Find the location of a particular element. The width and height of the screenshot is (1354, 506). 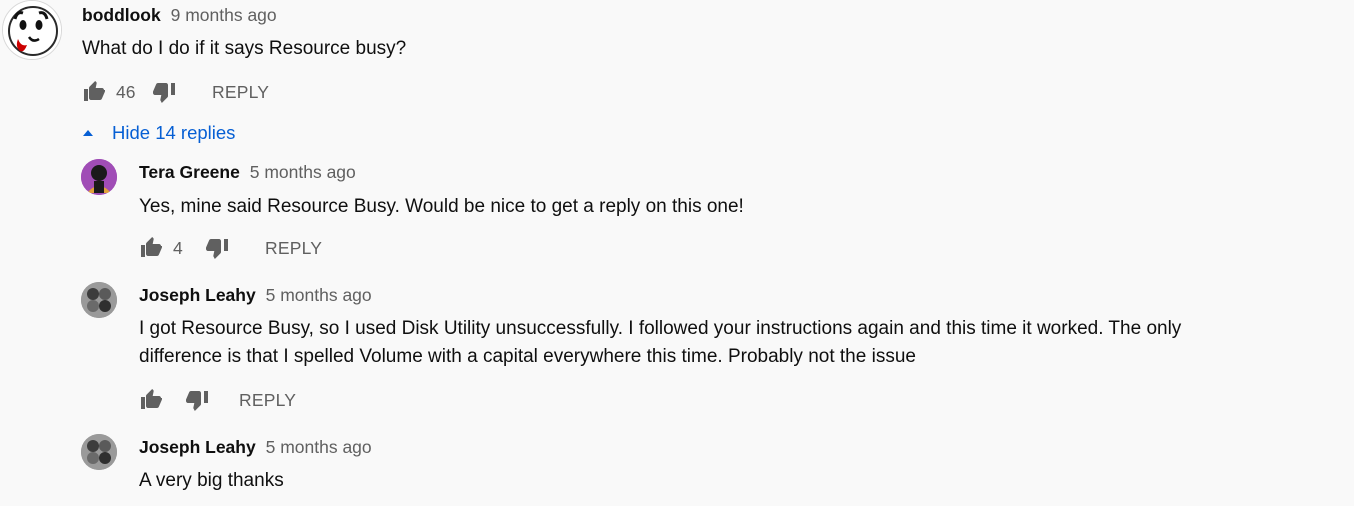

comment-text: What do I do if it says Resource busy? is located at coordinates (244, 48).